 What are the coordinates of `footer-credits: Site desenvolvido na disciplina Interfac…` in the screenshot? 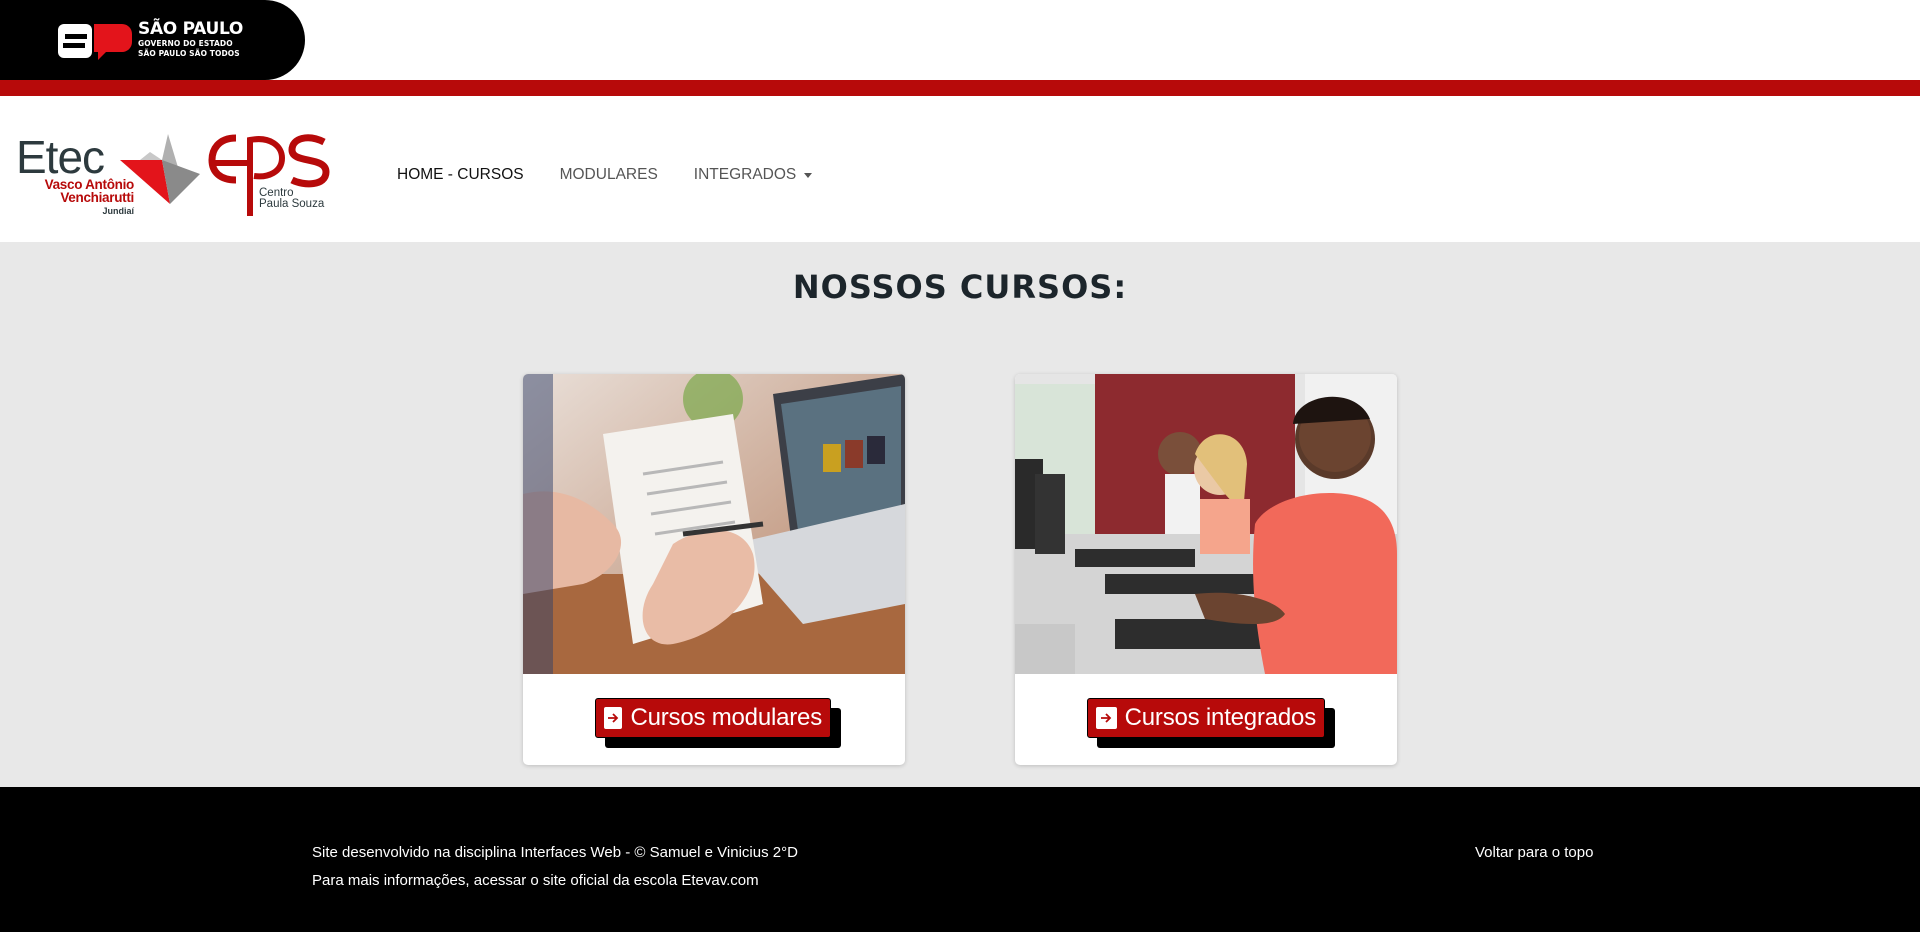 It's located at (555, 867).